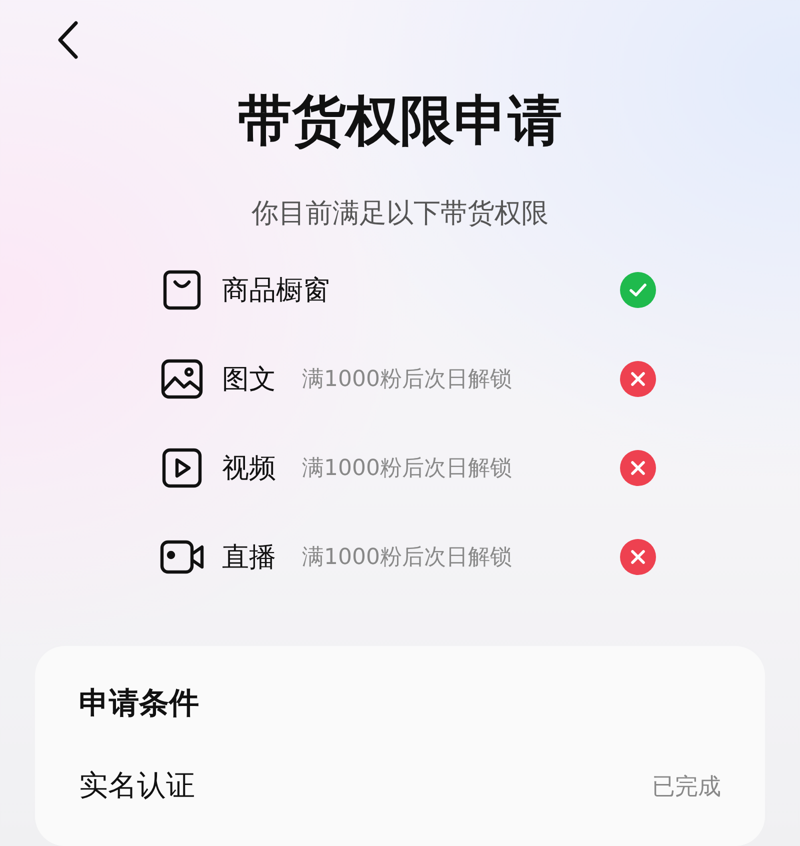 Image resolution: width=800 pixels, height=846 pixels. Describe the element at coordinates (276, 291) in the screenshot. I see `permission-label: 商品橱窗` at that location.